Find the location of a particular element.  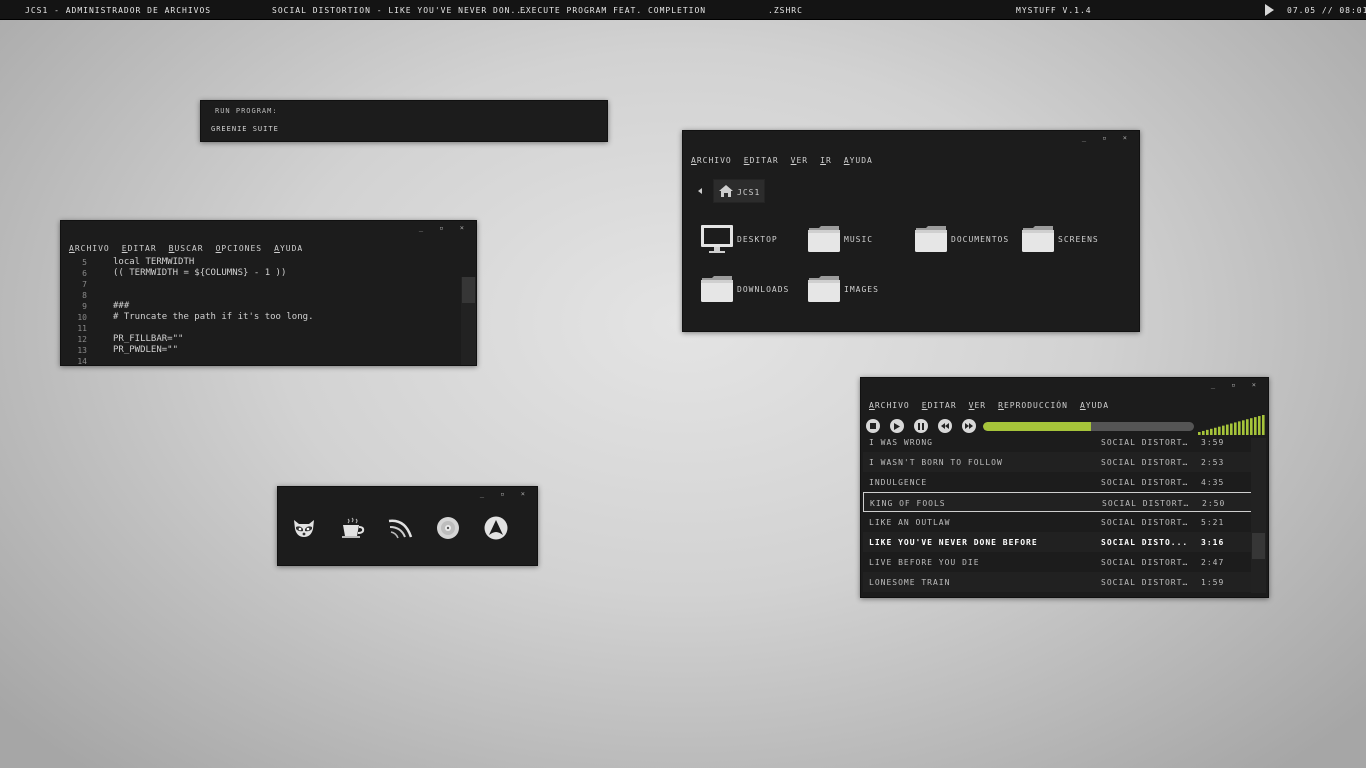

playlist-row: Lonesome train Social Distortion 1:59 is located at coordinates (1057, 582).